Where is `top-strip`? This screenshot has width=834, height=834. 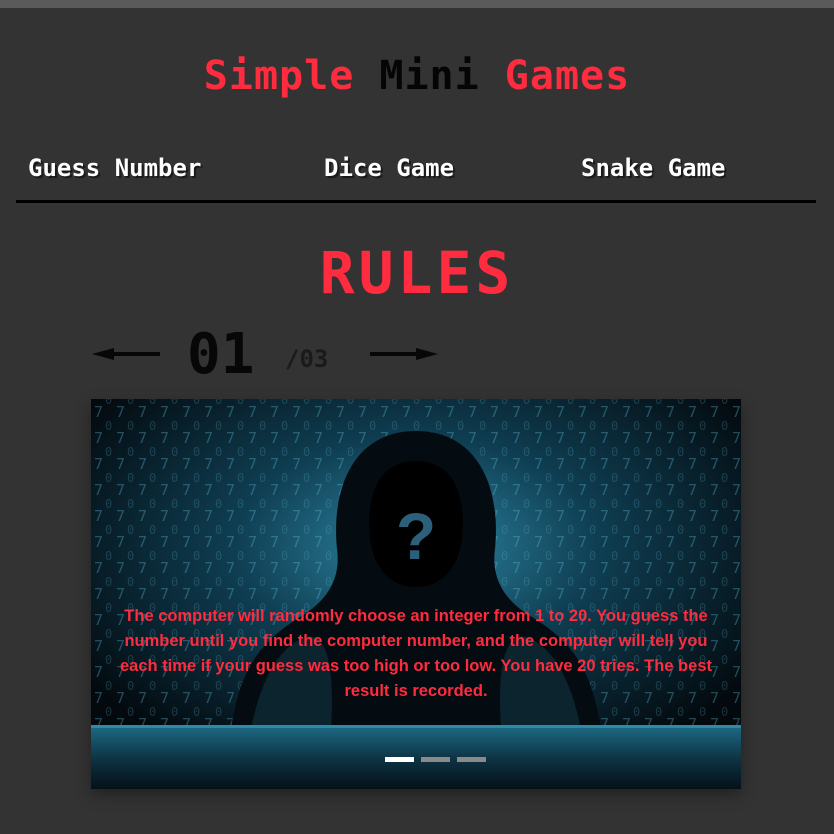
top-strip is located at coordinates (417, 4).